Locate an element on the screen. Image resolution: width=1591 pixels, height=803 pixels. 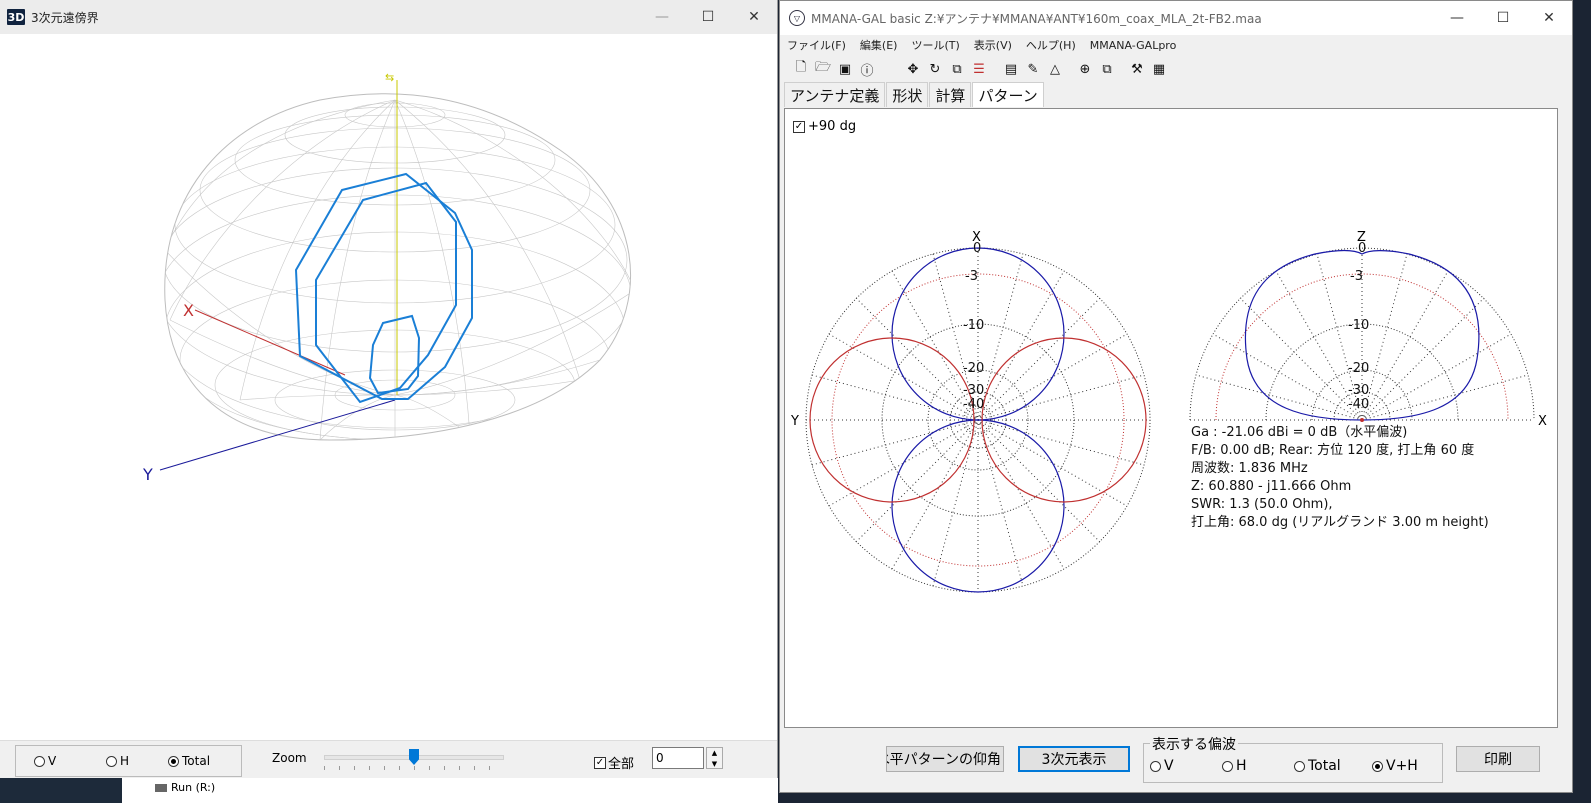
menu-tools: ツール(T) is located at coordinates (935, 45).